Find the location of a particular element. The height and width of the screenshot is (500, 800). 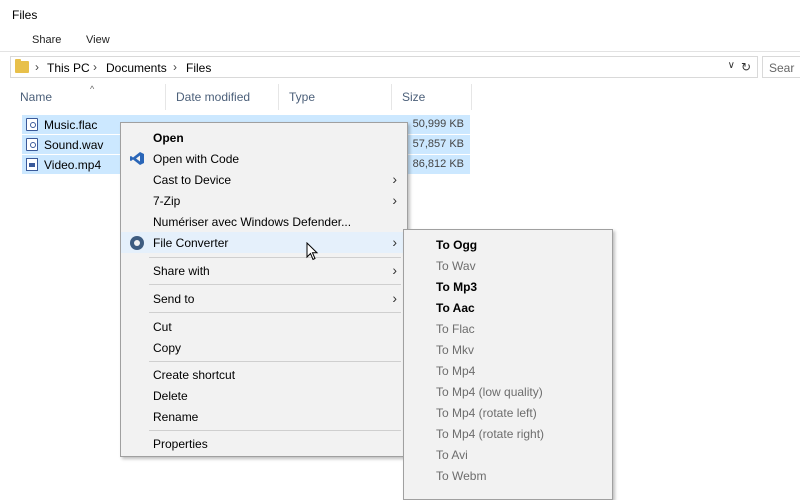

ribbon-tabs: Share View is located at coordinates (400, 40).